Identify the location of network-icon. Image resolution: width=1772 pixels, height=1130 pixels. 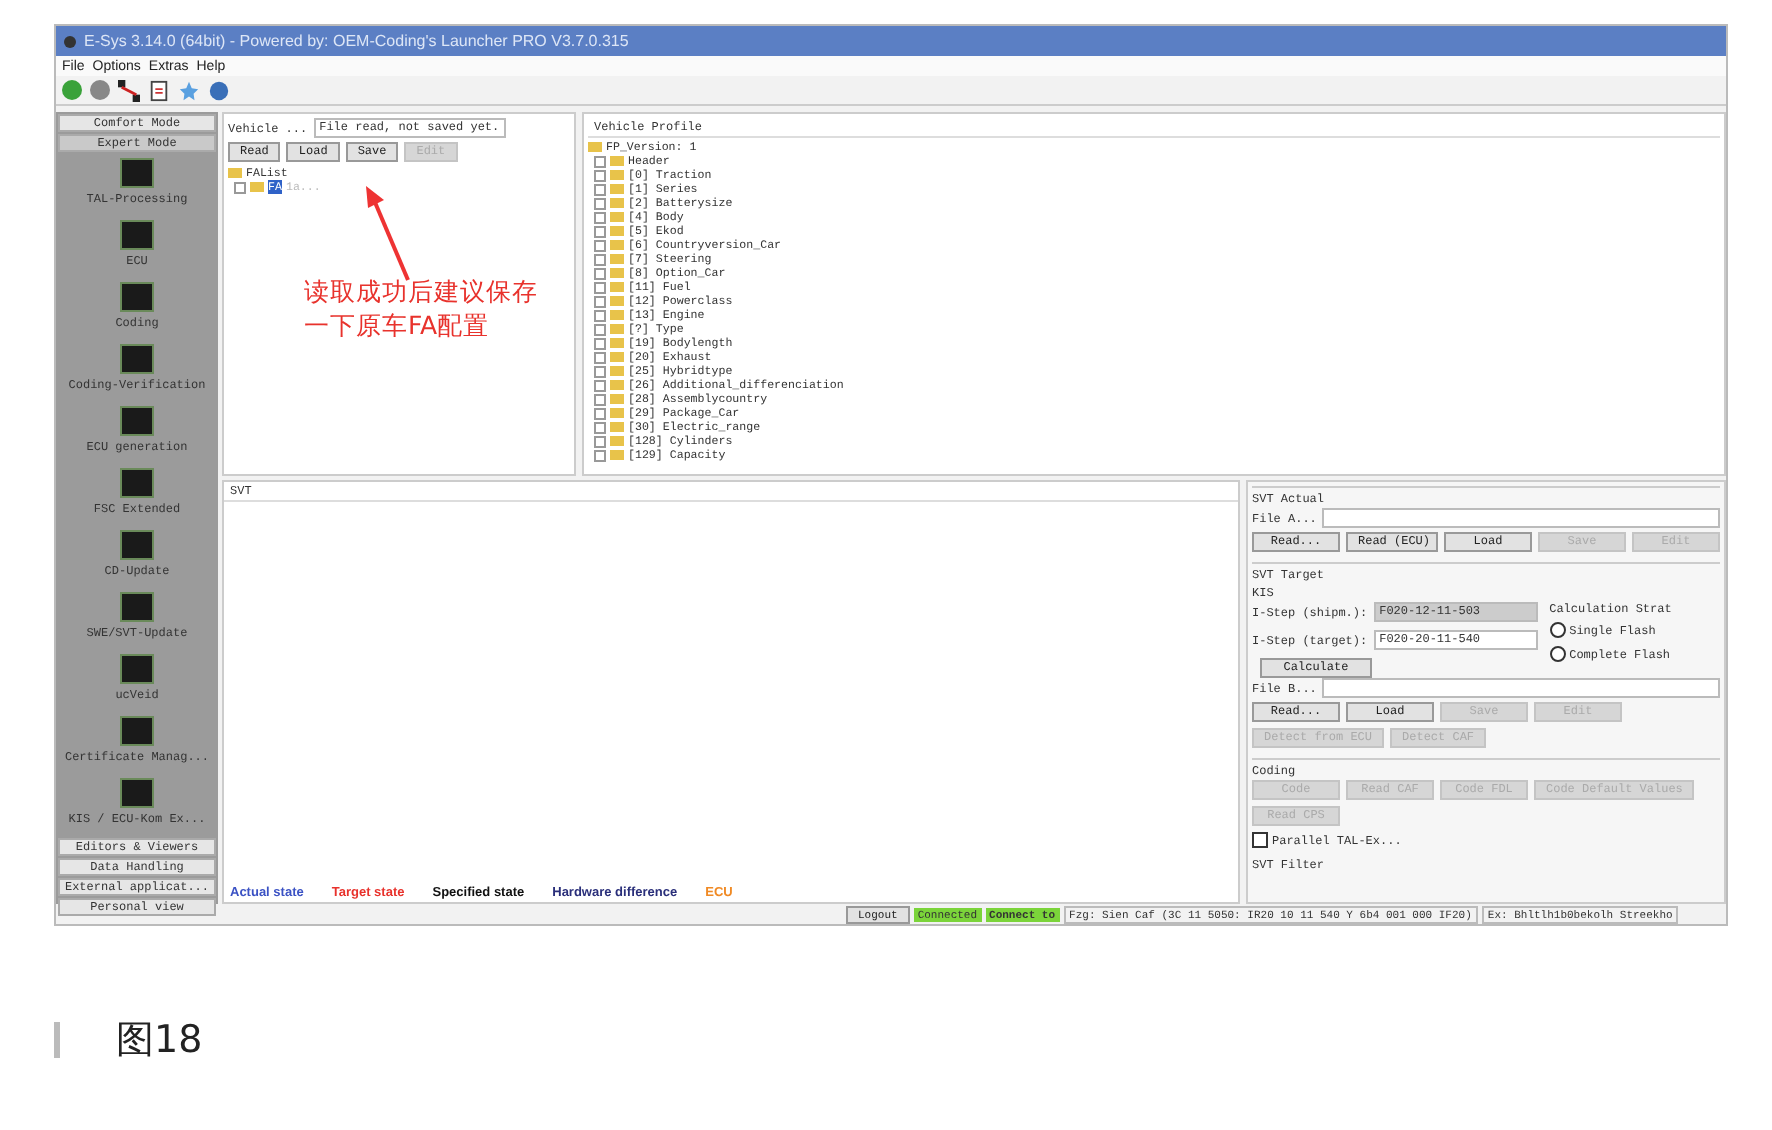
(129, 90).